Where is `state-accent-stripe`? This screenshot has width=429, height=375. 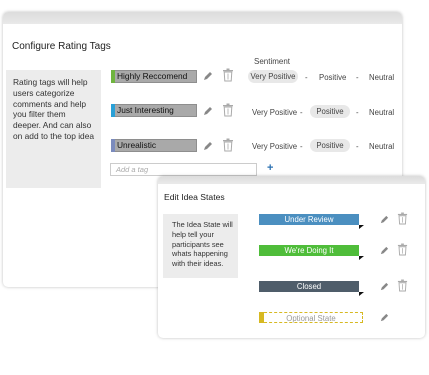 state-accent-stripe is located at coordinates (261, 317).